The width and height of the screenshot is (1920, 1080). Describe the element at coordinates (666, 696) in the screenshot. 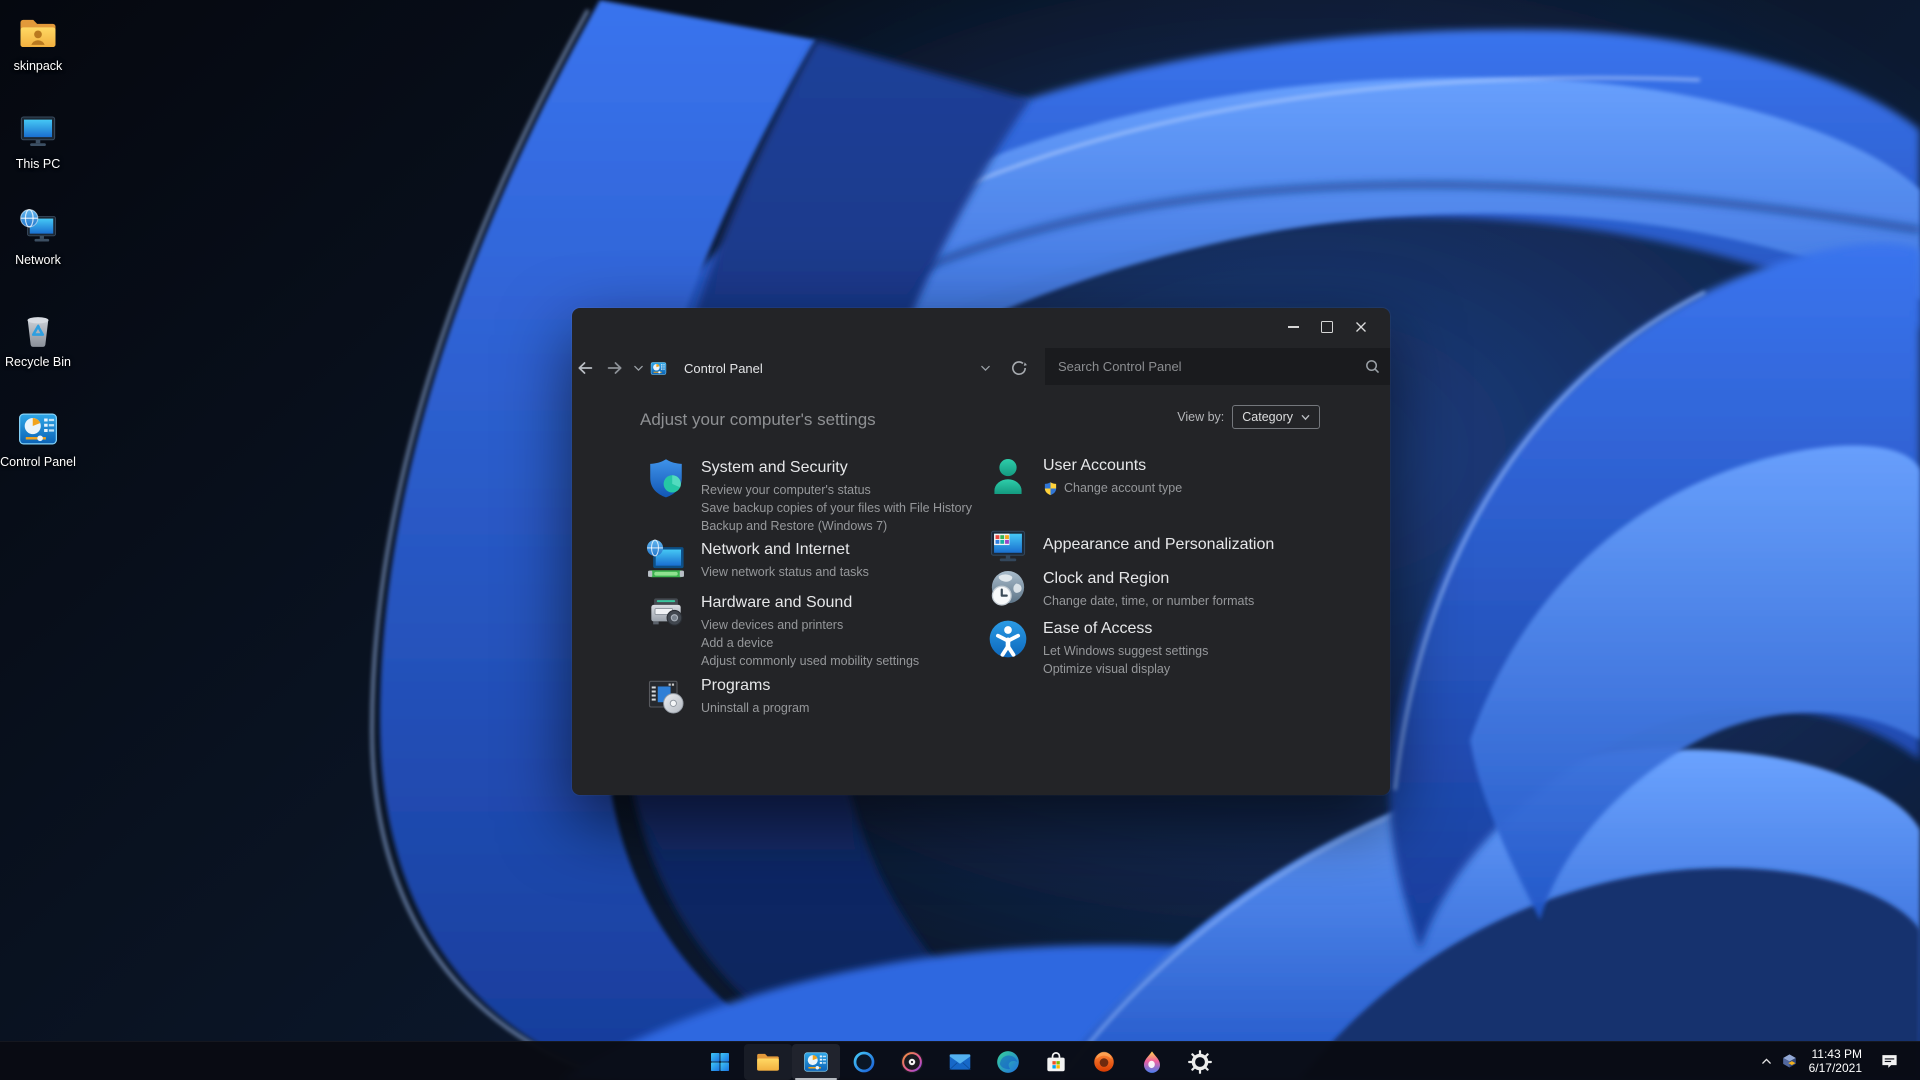

I see `programs-disc-icon` at that location.